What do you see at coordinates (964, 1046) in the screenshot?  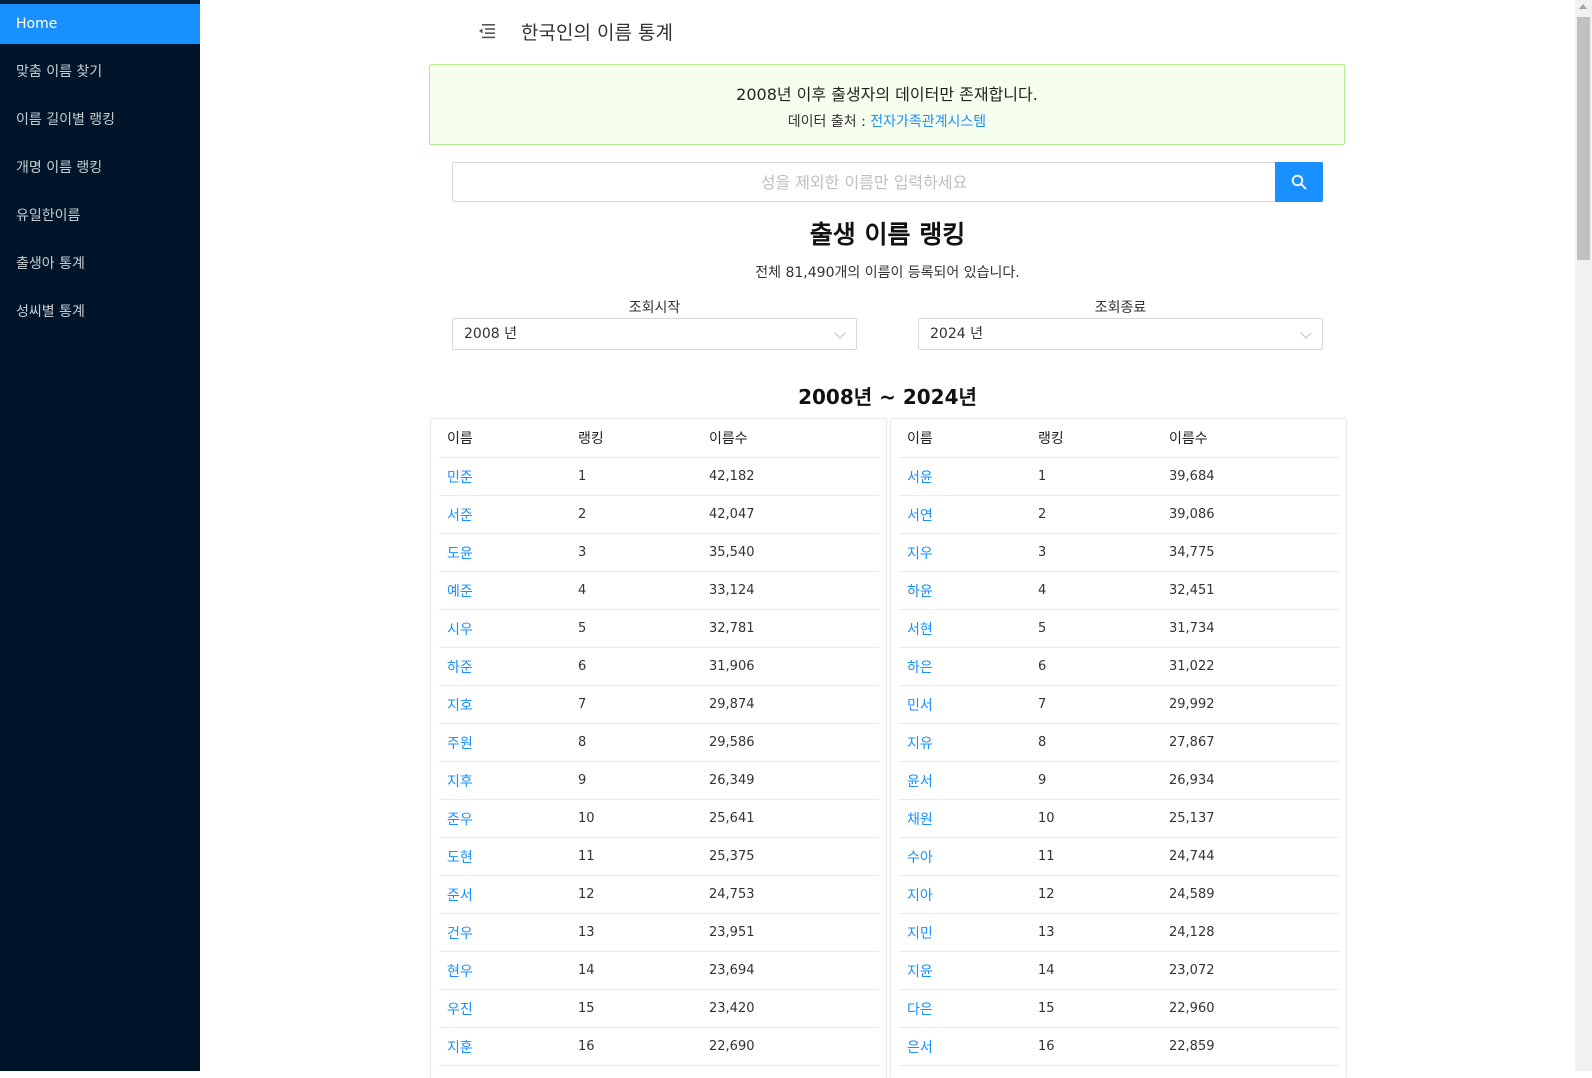 I see `name-cell: 은서` at bounding box center [964, 1046].